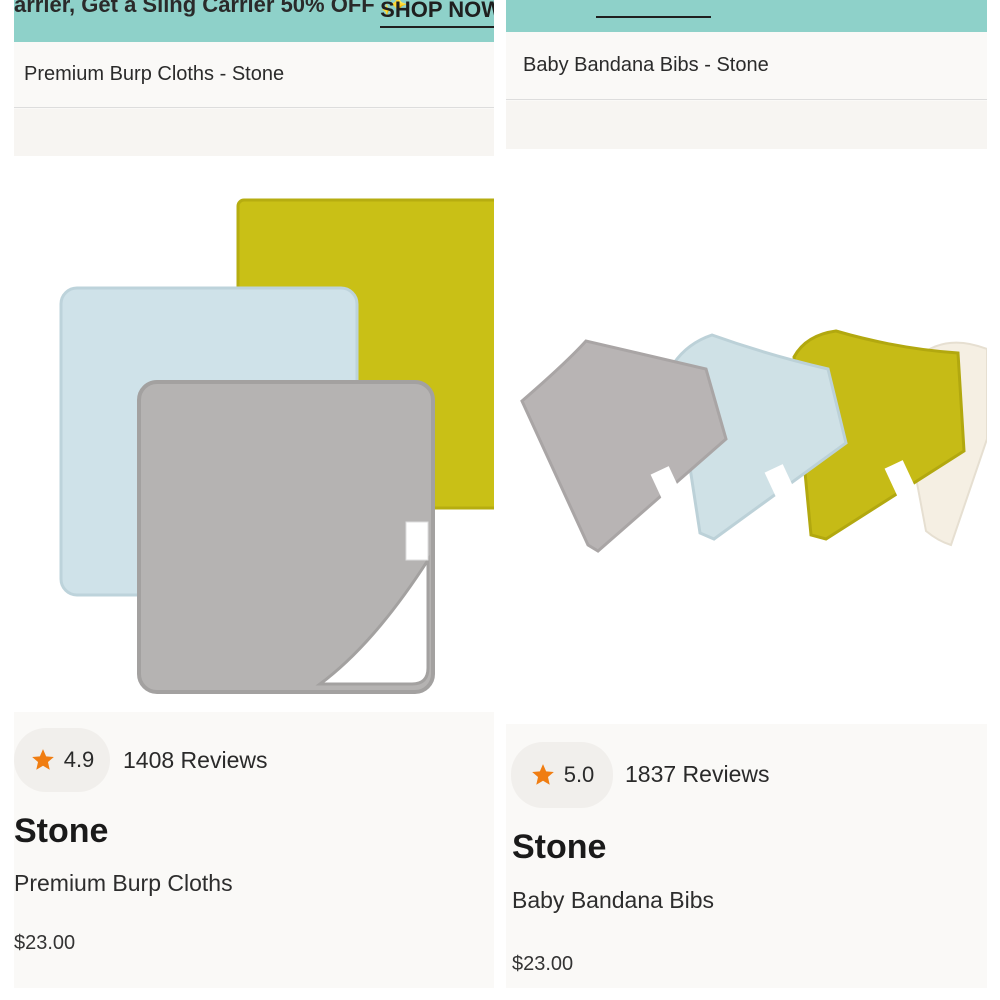 This screenshot has width=1000, height=1000. I want to click on rating-badge: 4.9, so click(62, 760).